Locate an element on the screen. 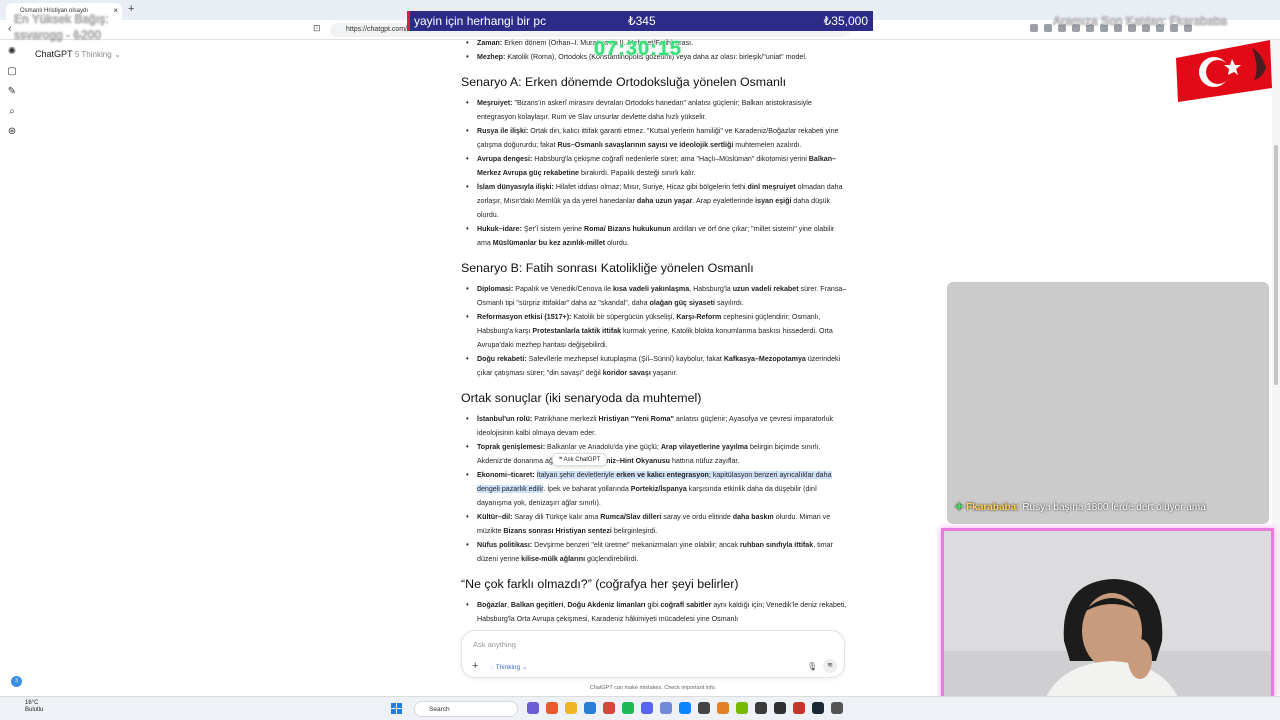 This screenshot has height=720, width=1280. turkish-flag-icon is located at coordinates (1224, 71).